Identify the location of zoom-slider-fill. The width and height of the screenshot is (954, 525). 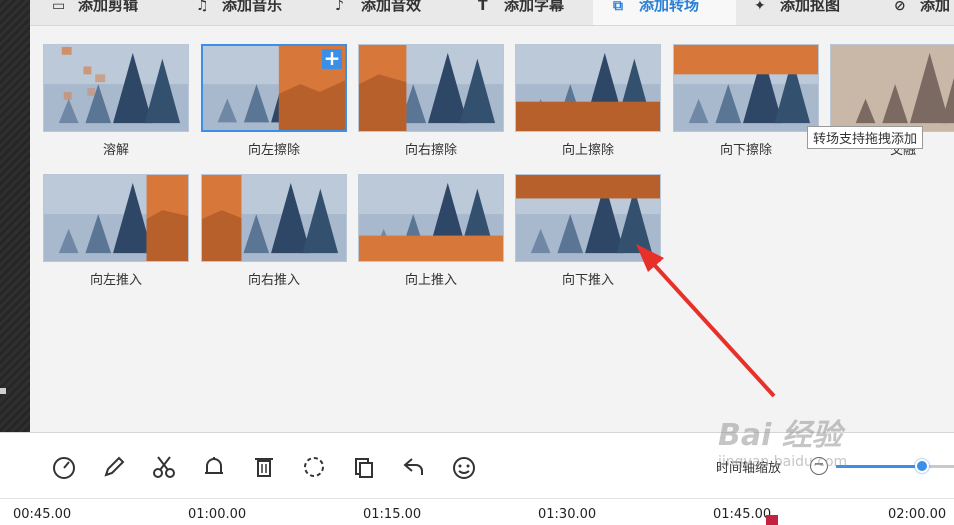
(879, 466).